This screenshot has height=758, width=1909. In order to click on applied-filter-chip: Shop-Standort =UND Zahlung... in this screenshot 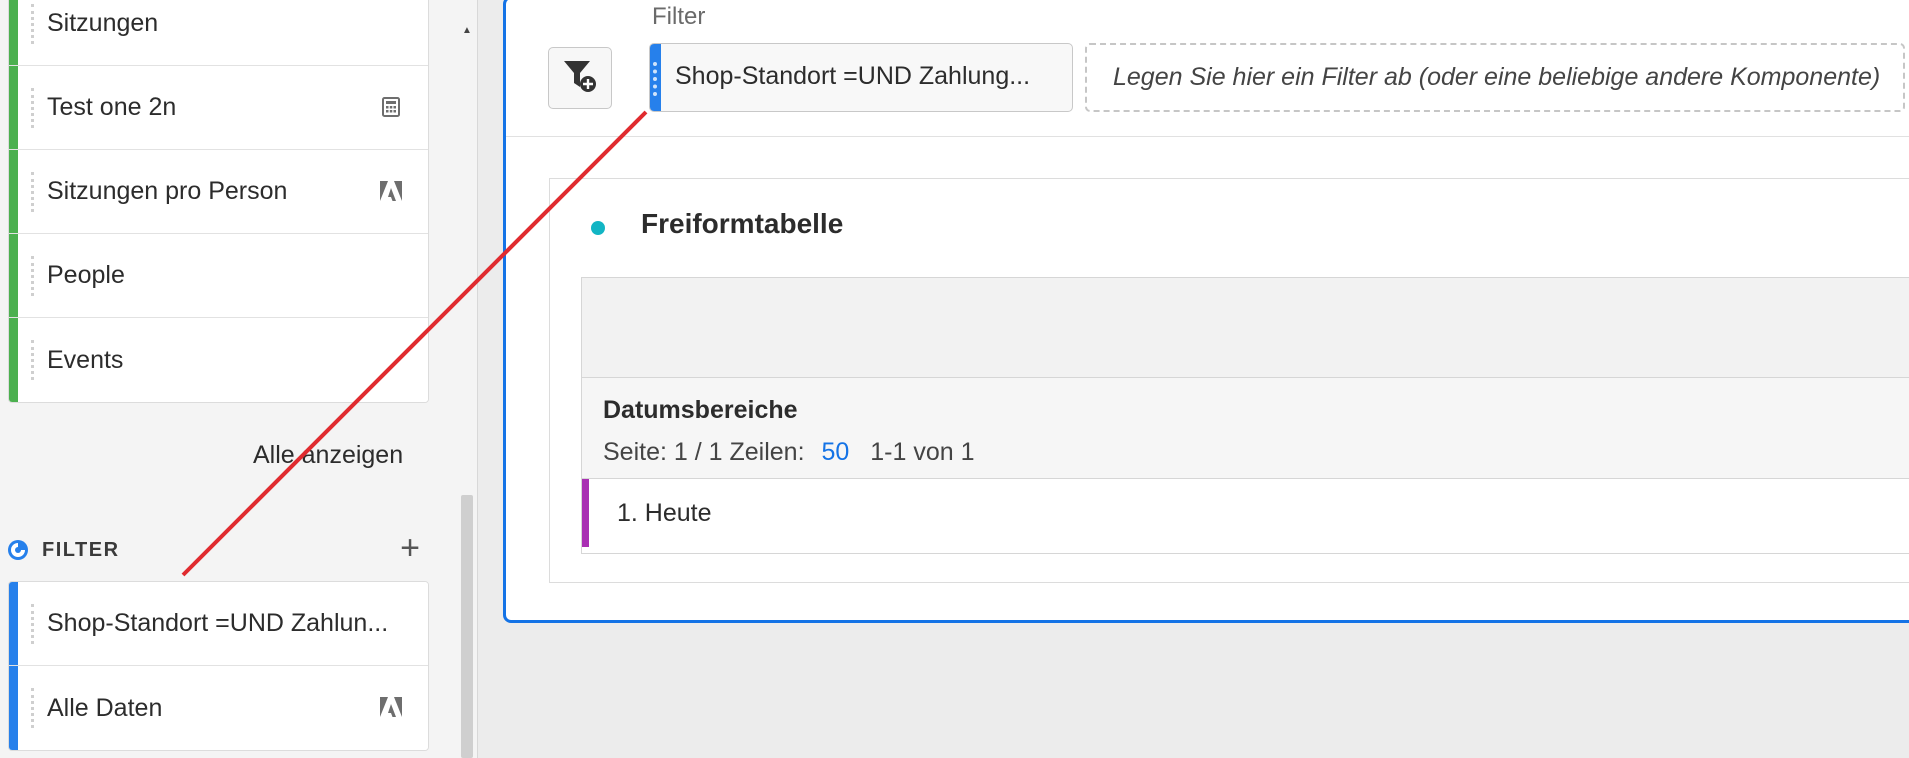, I will do `click(861, 77)`.